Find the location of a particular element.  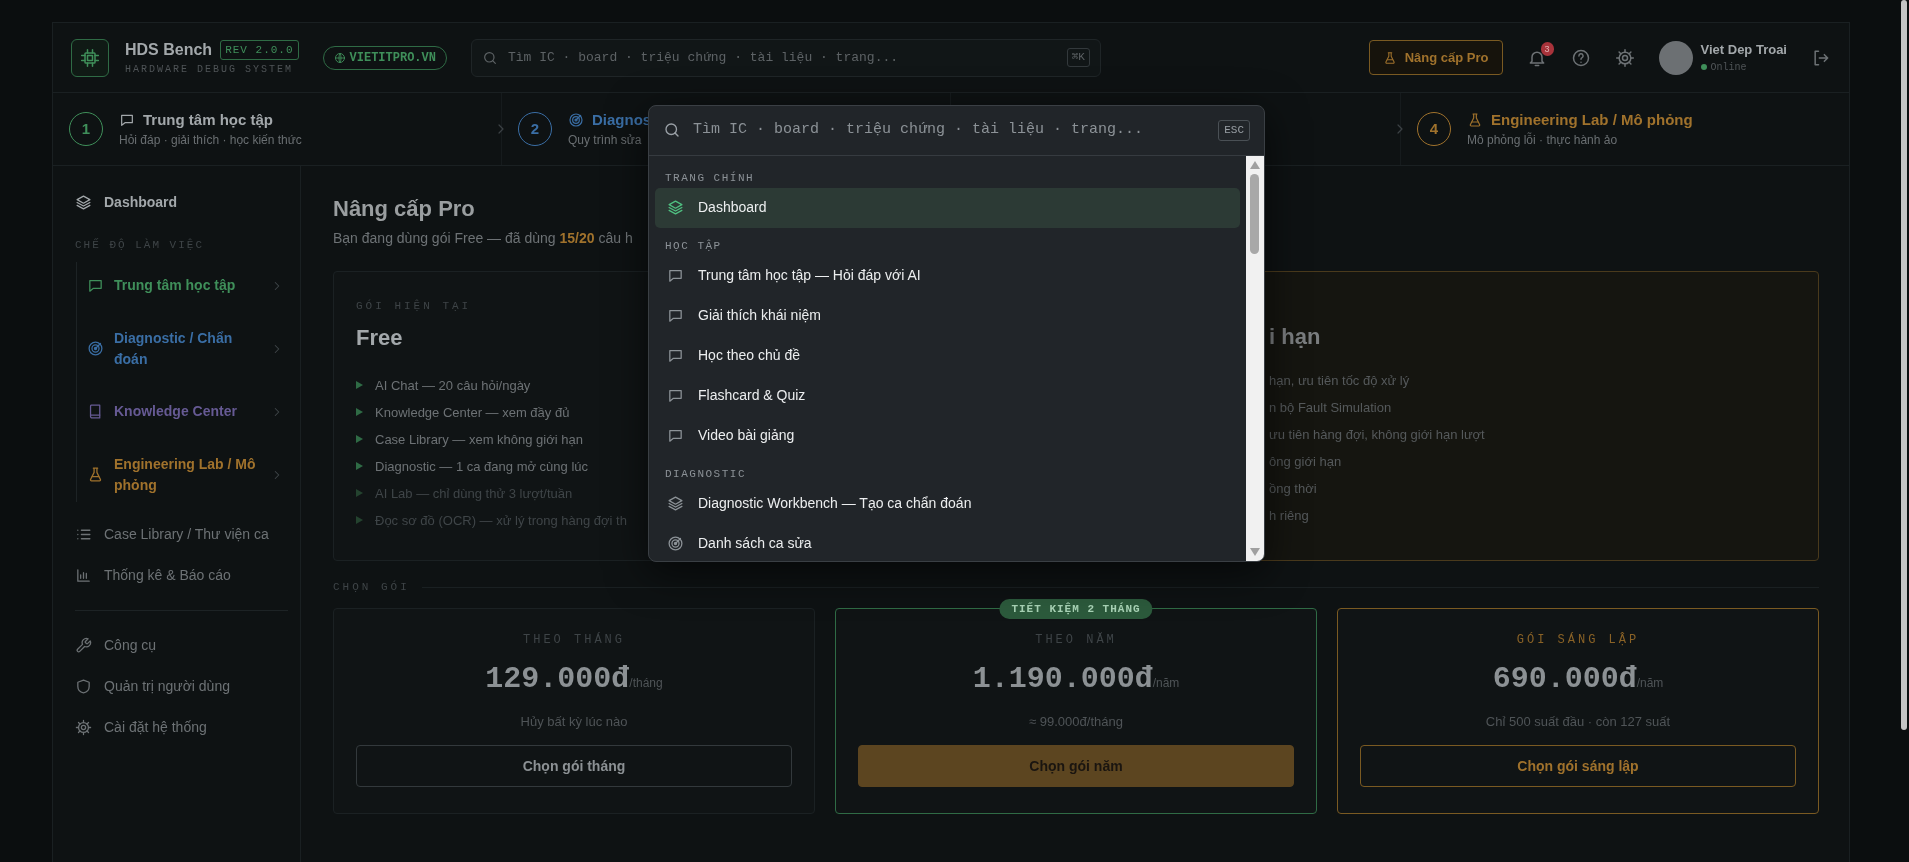

mode-label: Trung tâm học tập is located at coordinates (175, 285).